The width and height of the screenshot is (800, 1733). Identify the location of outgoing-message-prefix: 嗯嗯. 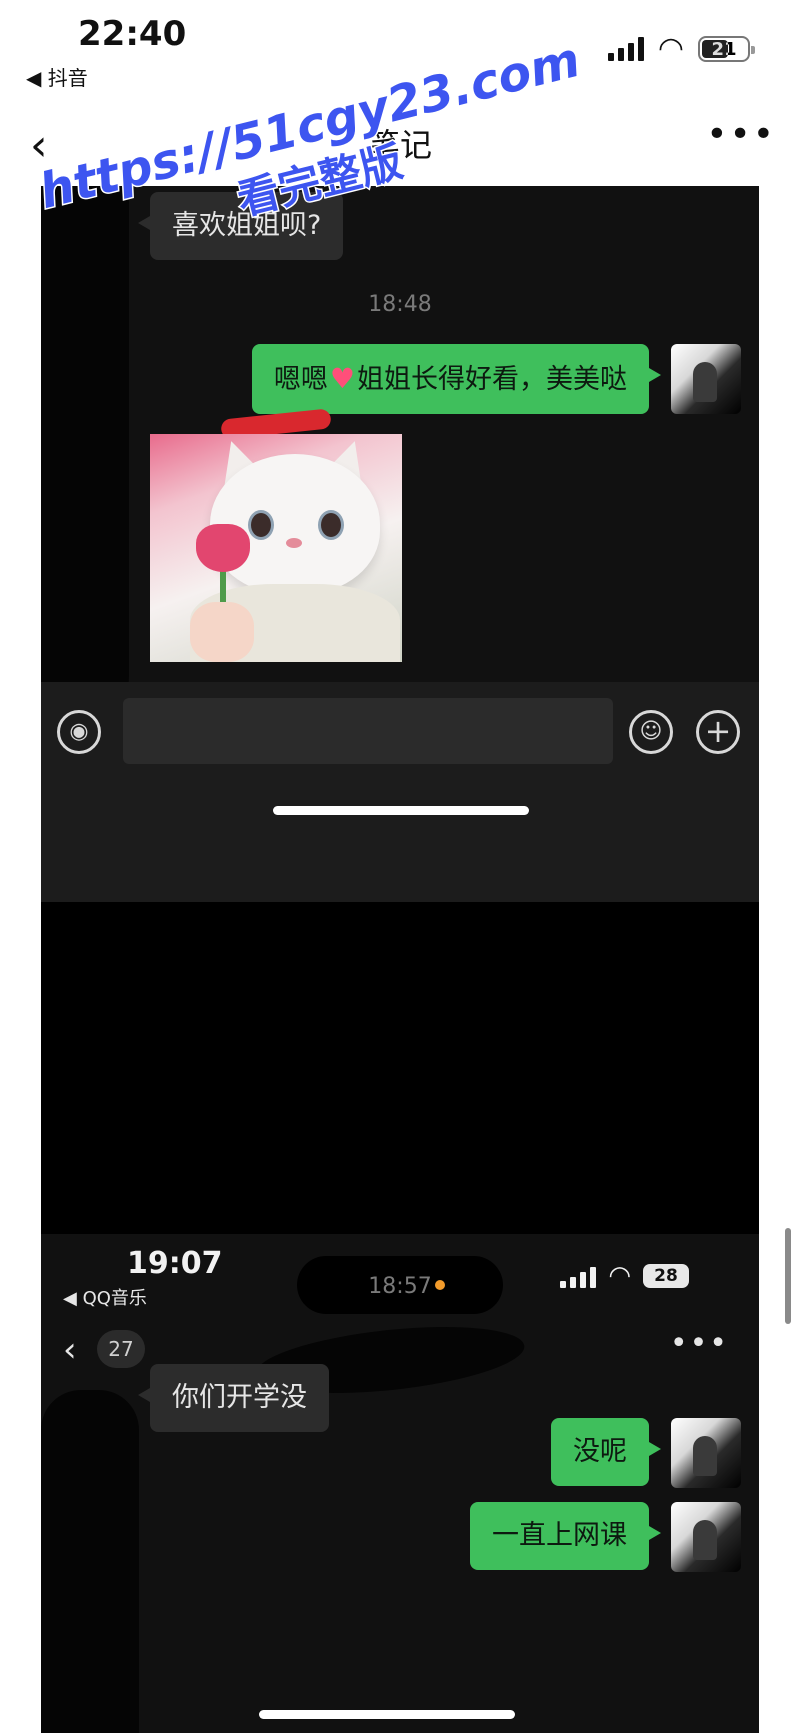
(300, 379).